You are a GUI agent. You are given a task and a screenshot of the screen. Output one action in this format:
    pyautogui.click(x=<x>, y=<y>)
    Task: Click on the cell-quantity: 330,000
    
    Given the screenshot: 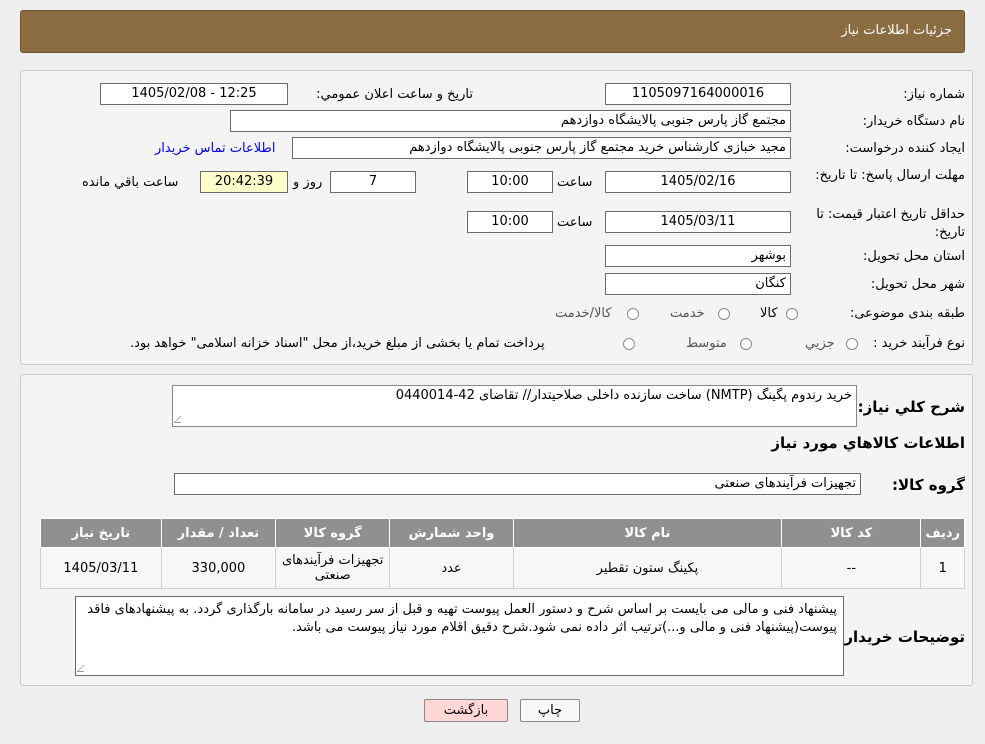 What is the action you would take?
    pyautogui.click(x=218, y=568)
    